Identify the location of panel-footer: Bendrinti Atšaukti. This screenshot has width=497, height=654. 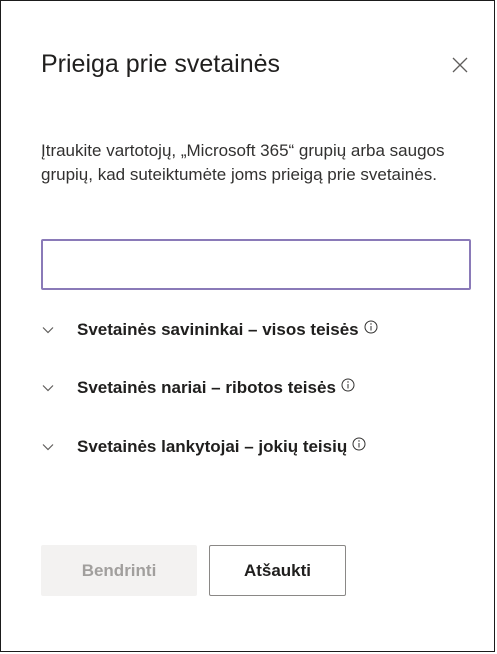
(193, 570).